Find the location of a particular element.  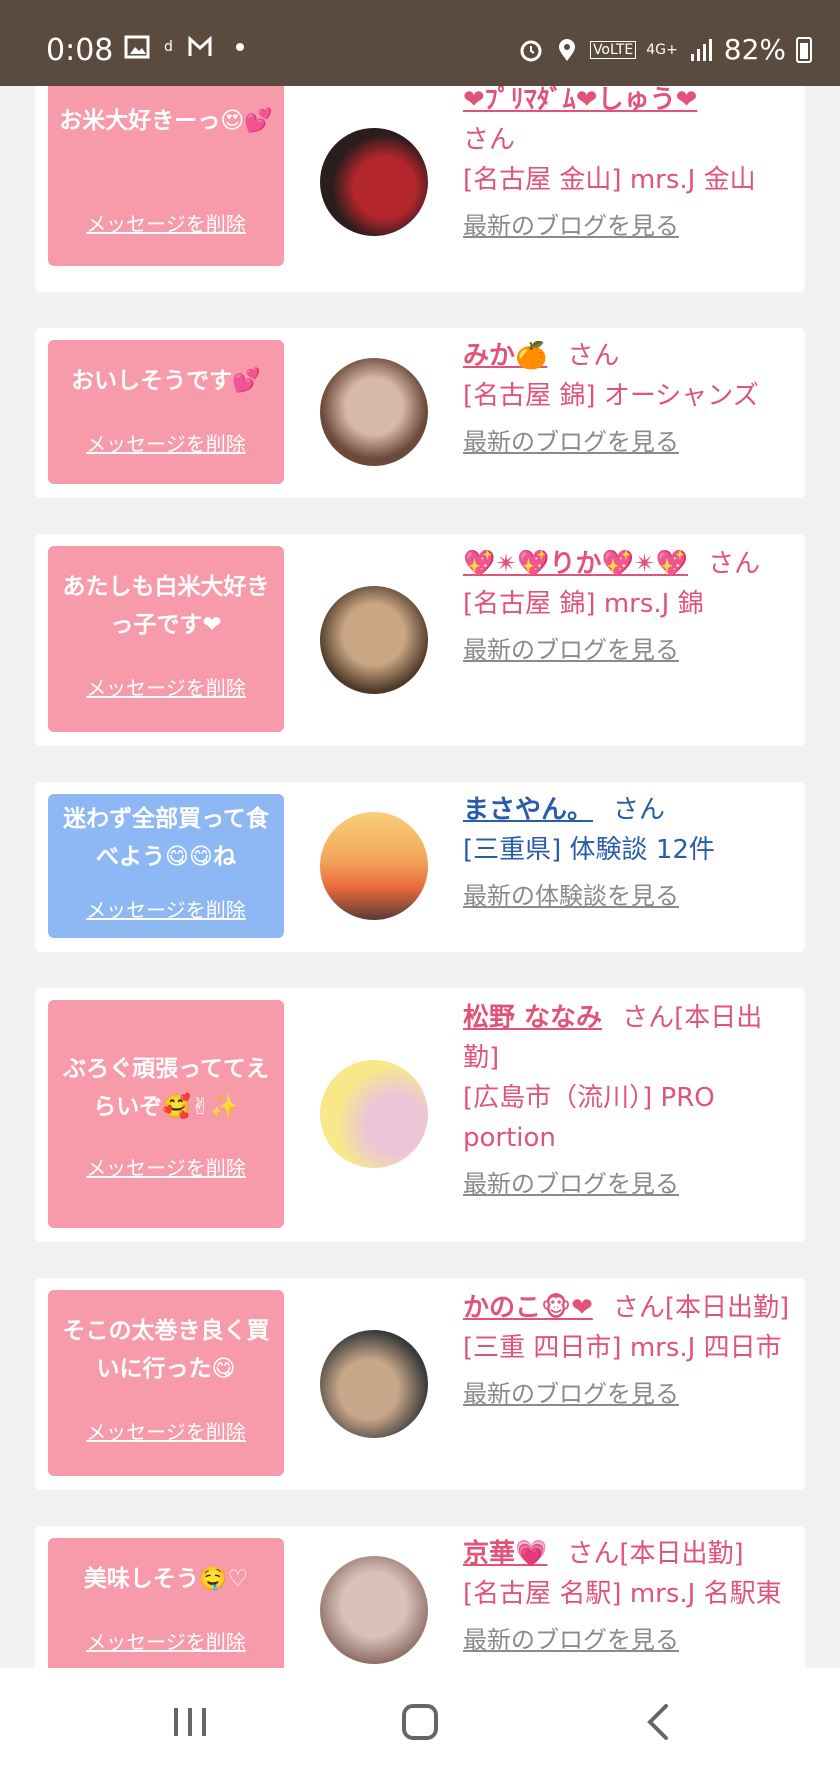

alarm-icon is located at coordinates (531, 50).